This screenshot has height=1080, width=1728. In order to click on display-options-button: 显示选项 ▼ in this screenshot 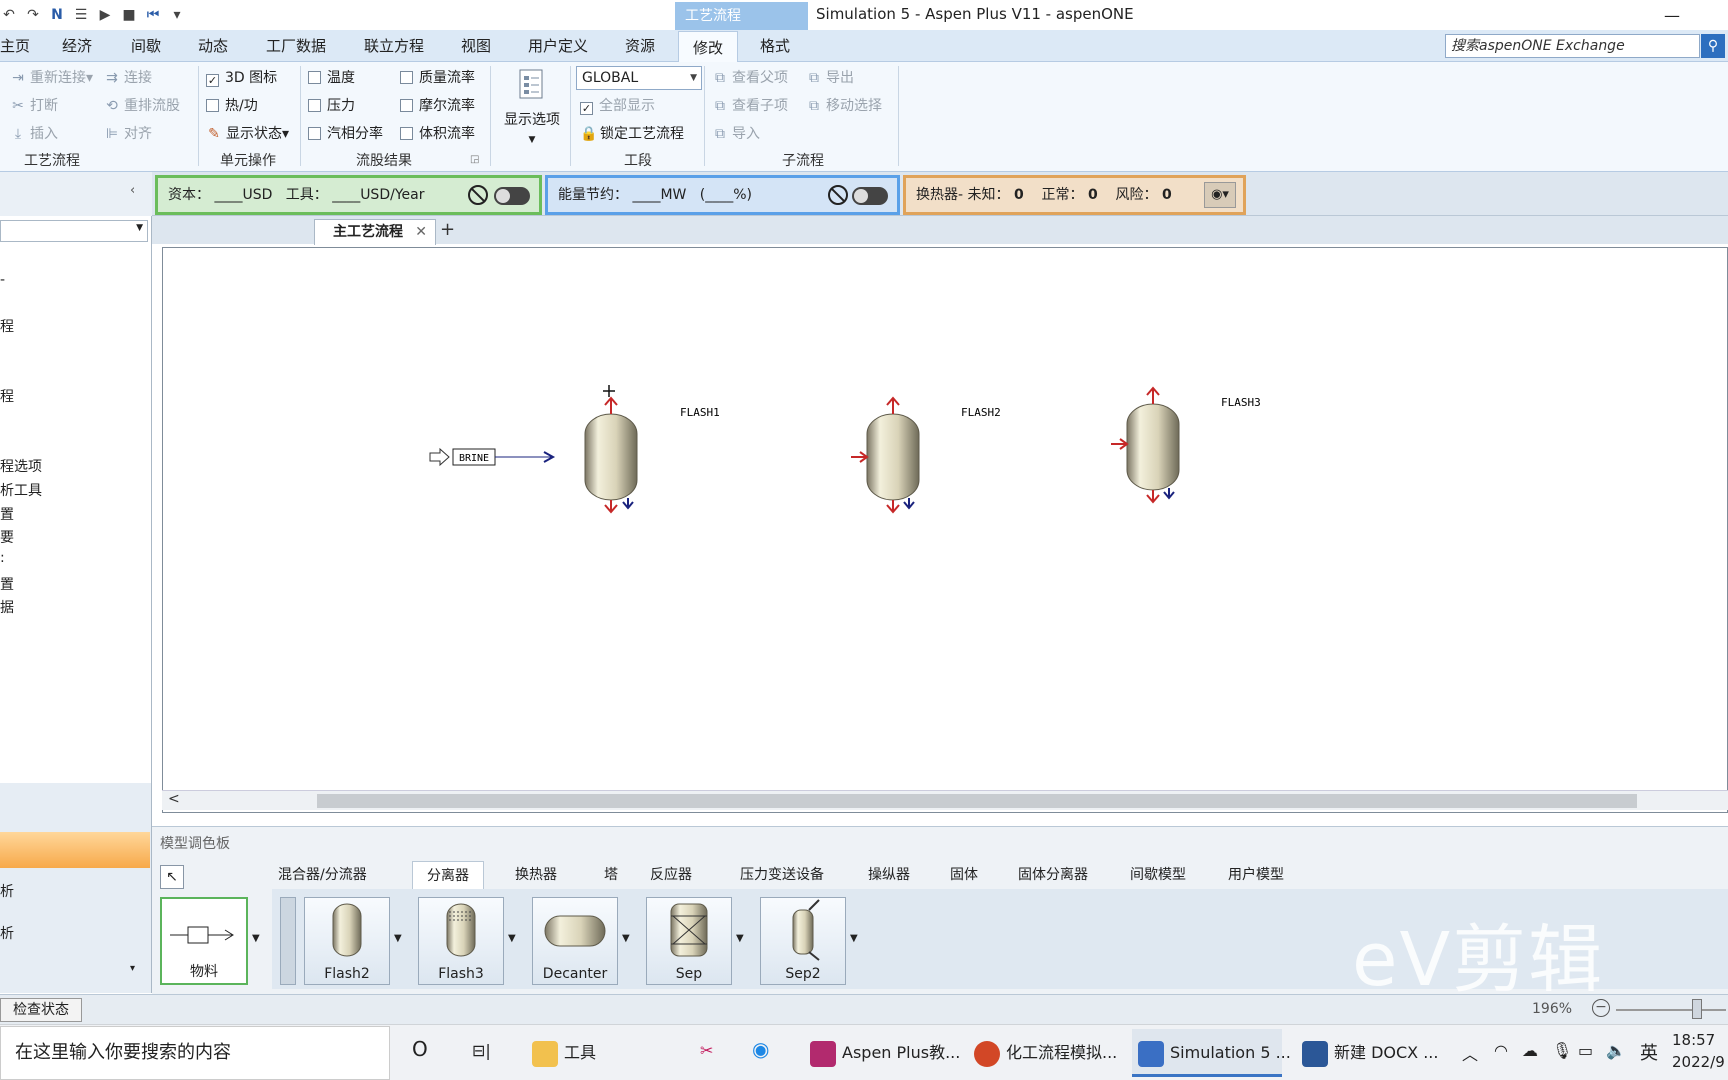, I will do `click(532, 107)`.